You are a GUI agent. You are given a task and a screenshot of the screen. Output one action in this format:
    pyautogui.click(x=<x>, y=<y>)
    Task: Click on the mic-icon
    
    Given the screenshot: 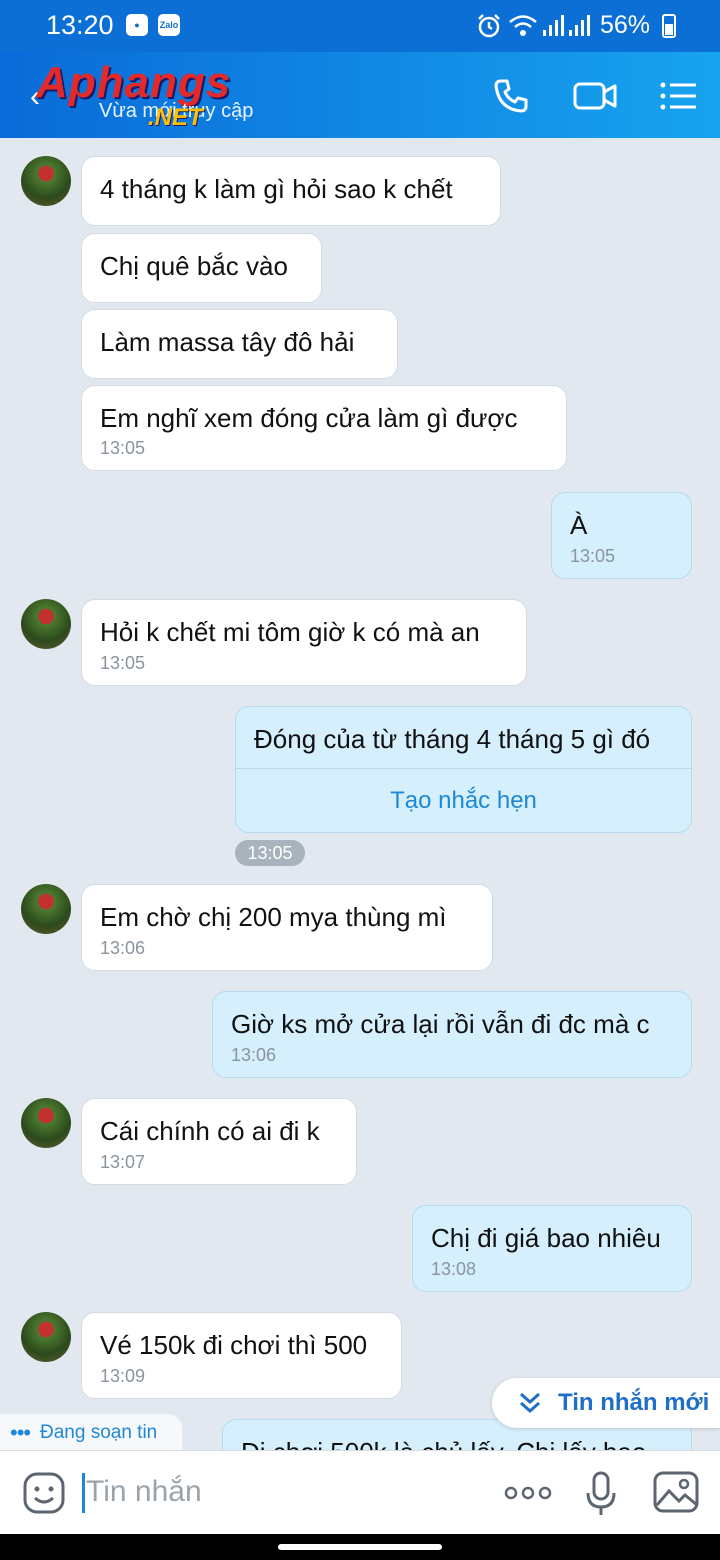 What is the action you would take?
    pyautogui.click(x=601, y=1494)
    